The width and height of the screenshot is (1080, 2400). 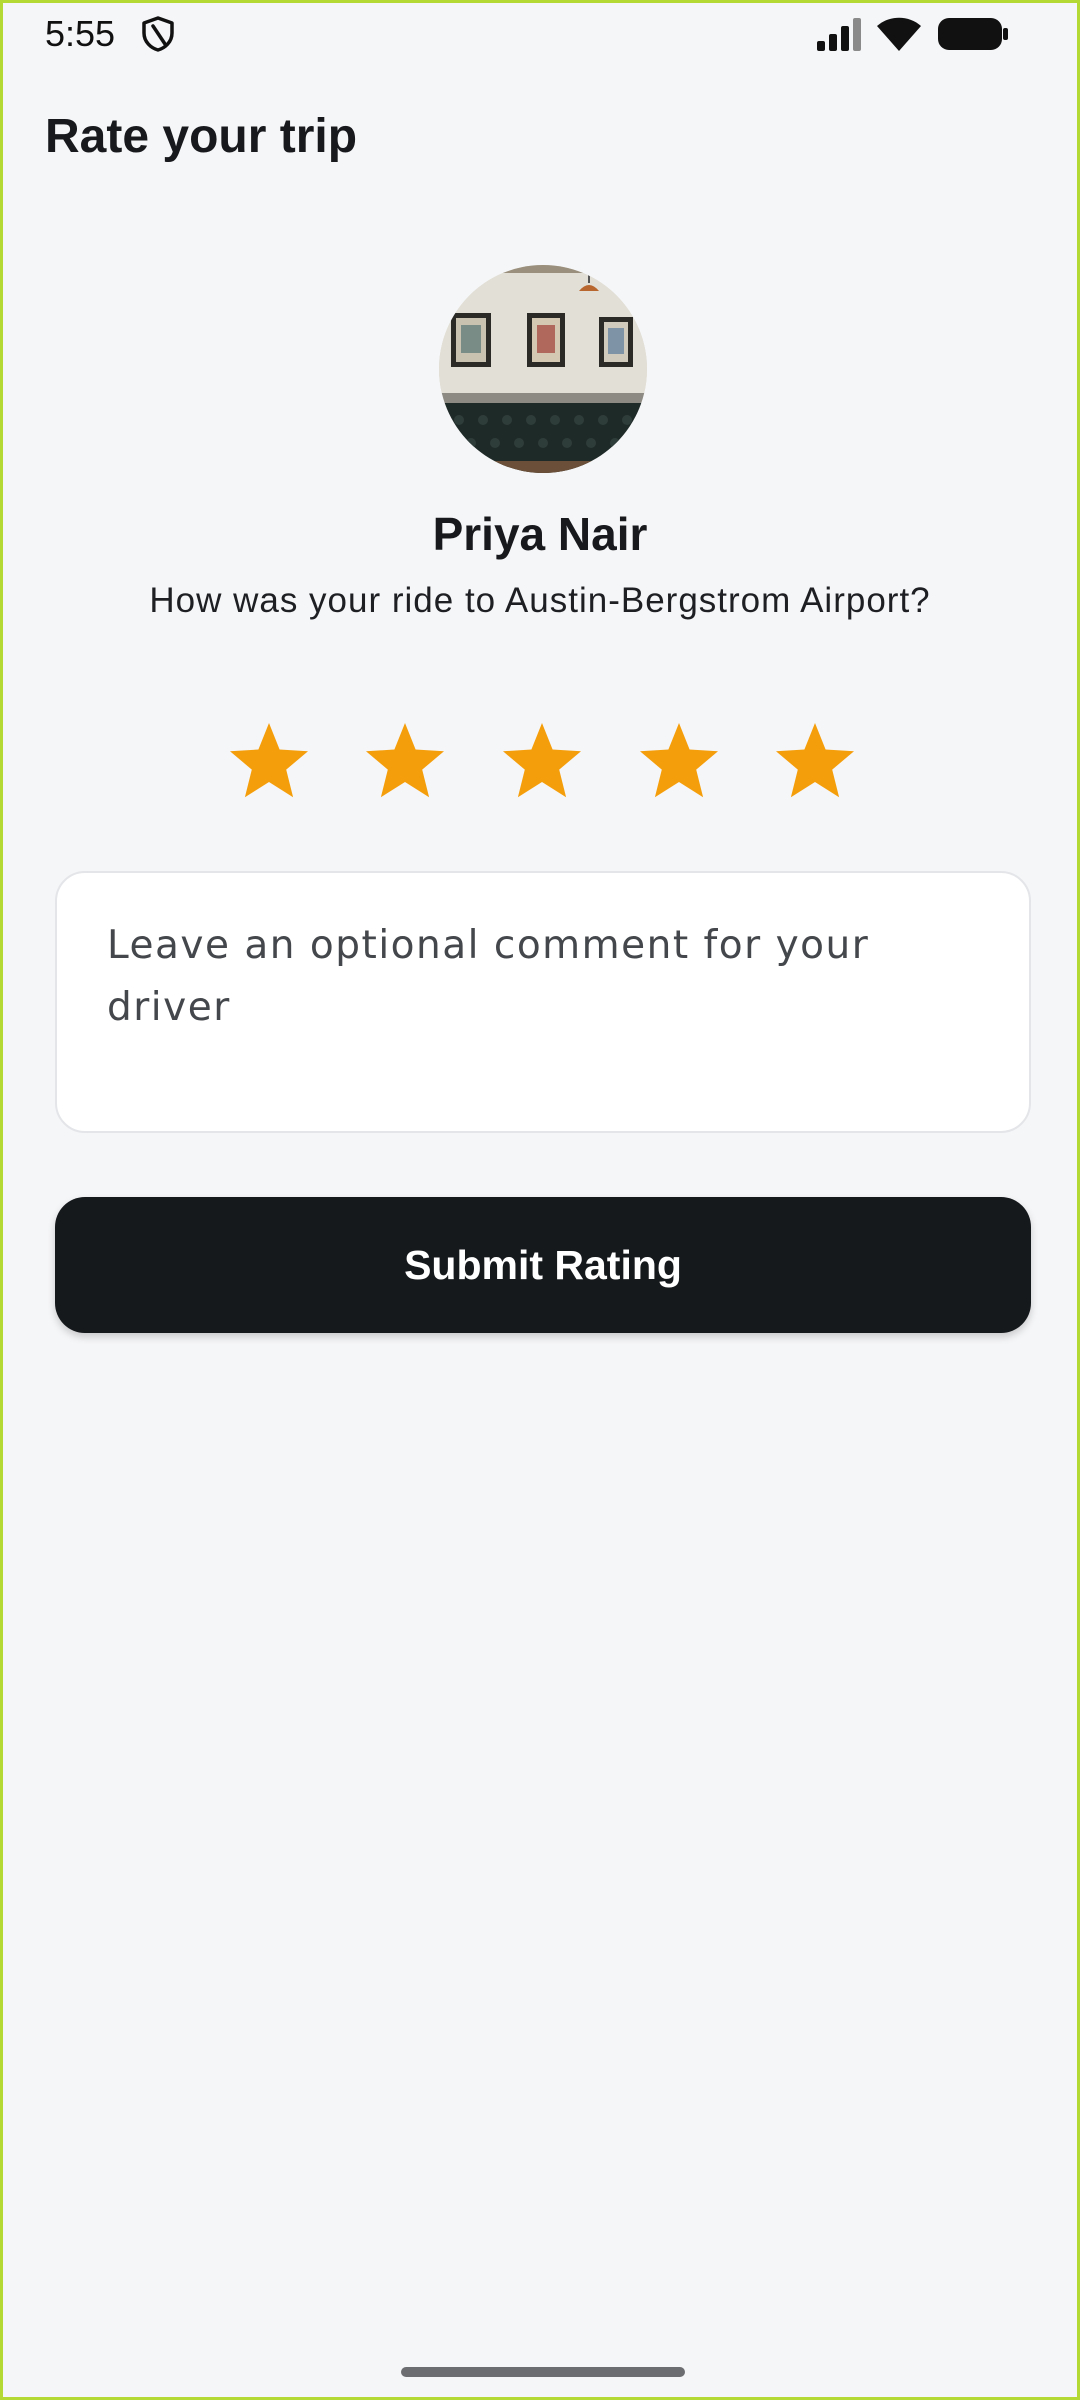 I want to click on submit-rating-button: Submit Rating, so click(x=543, y=1265).